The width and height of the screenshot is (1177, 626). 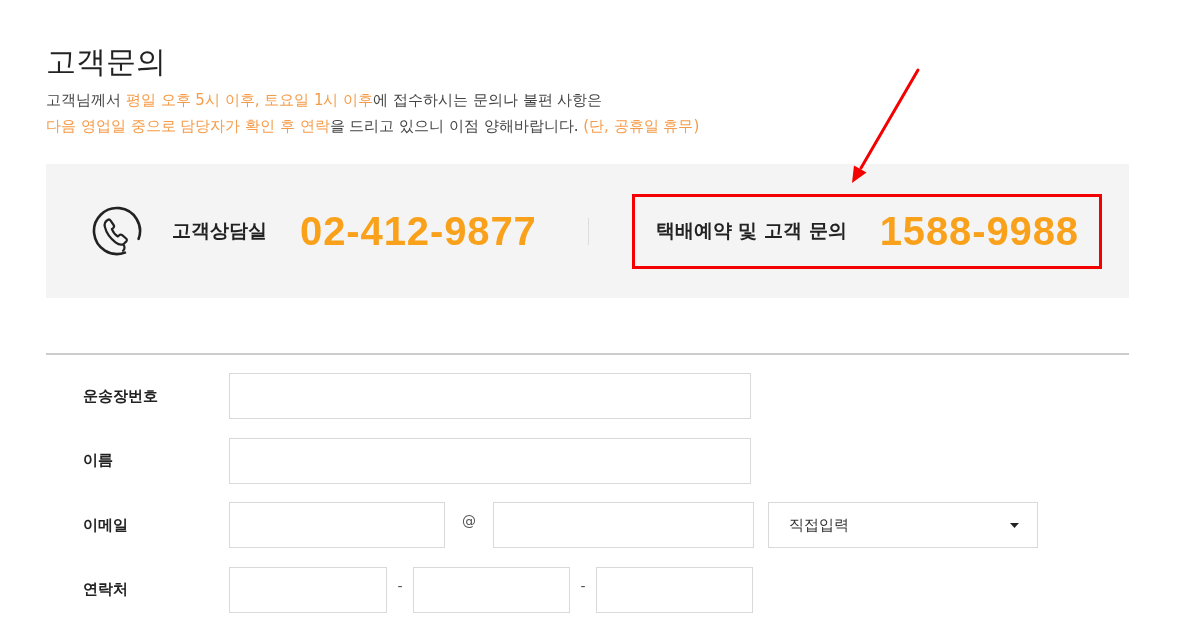 I want to click on field-label: 이름, so click(x=98, y=460).